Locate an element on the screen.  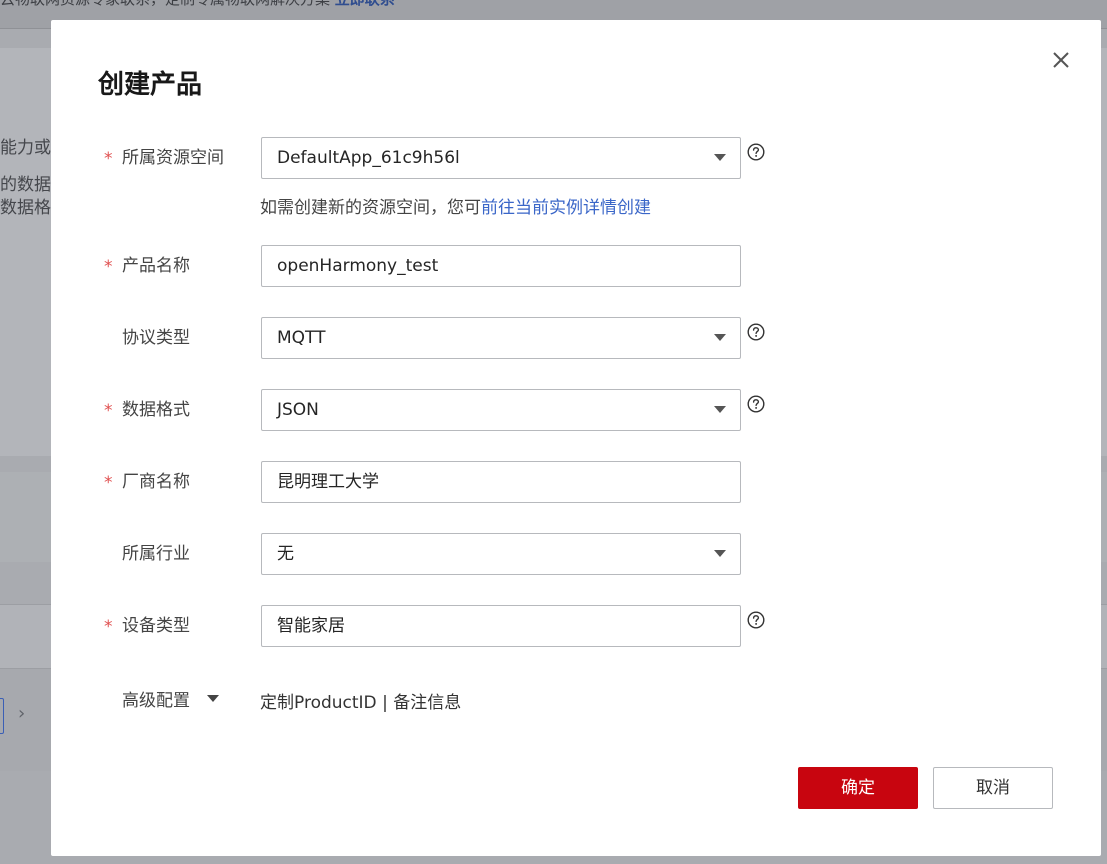
device-type-label: 设备类型 is located at coordinates (156, 626).